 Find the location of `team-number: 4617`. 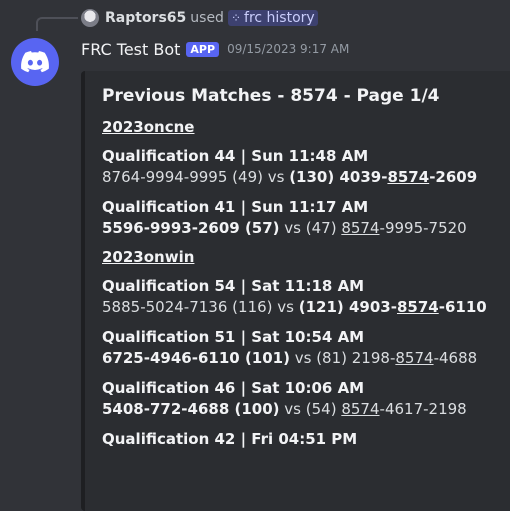

team-number: 4617 is located at coordinates (404, 409).